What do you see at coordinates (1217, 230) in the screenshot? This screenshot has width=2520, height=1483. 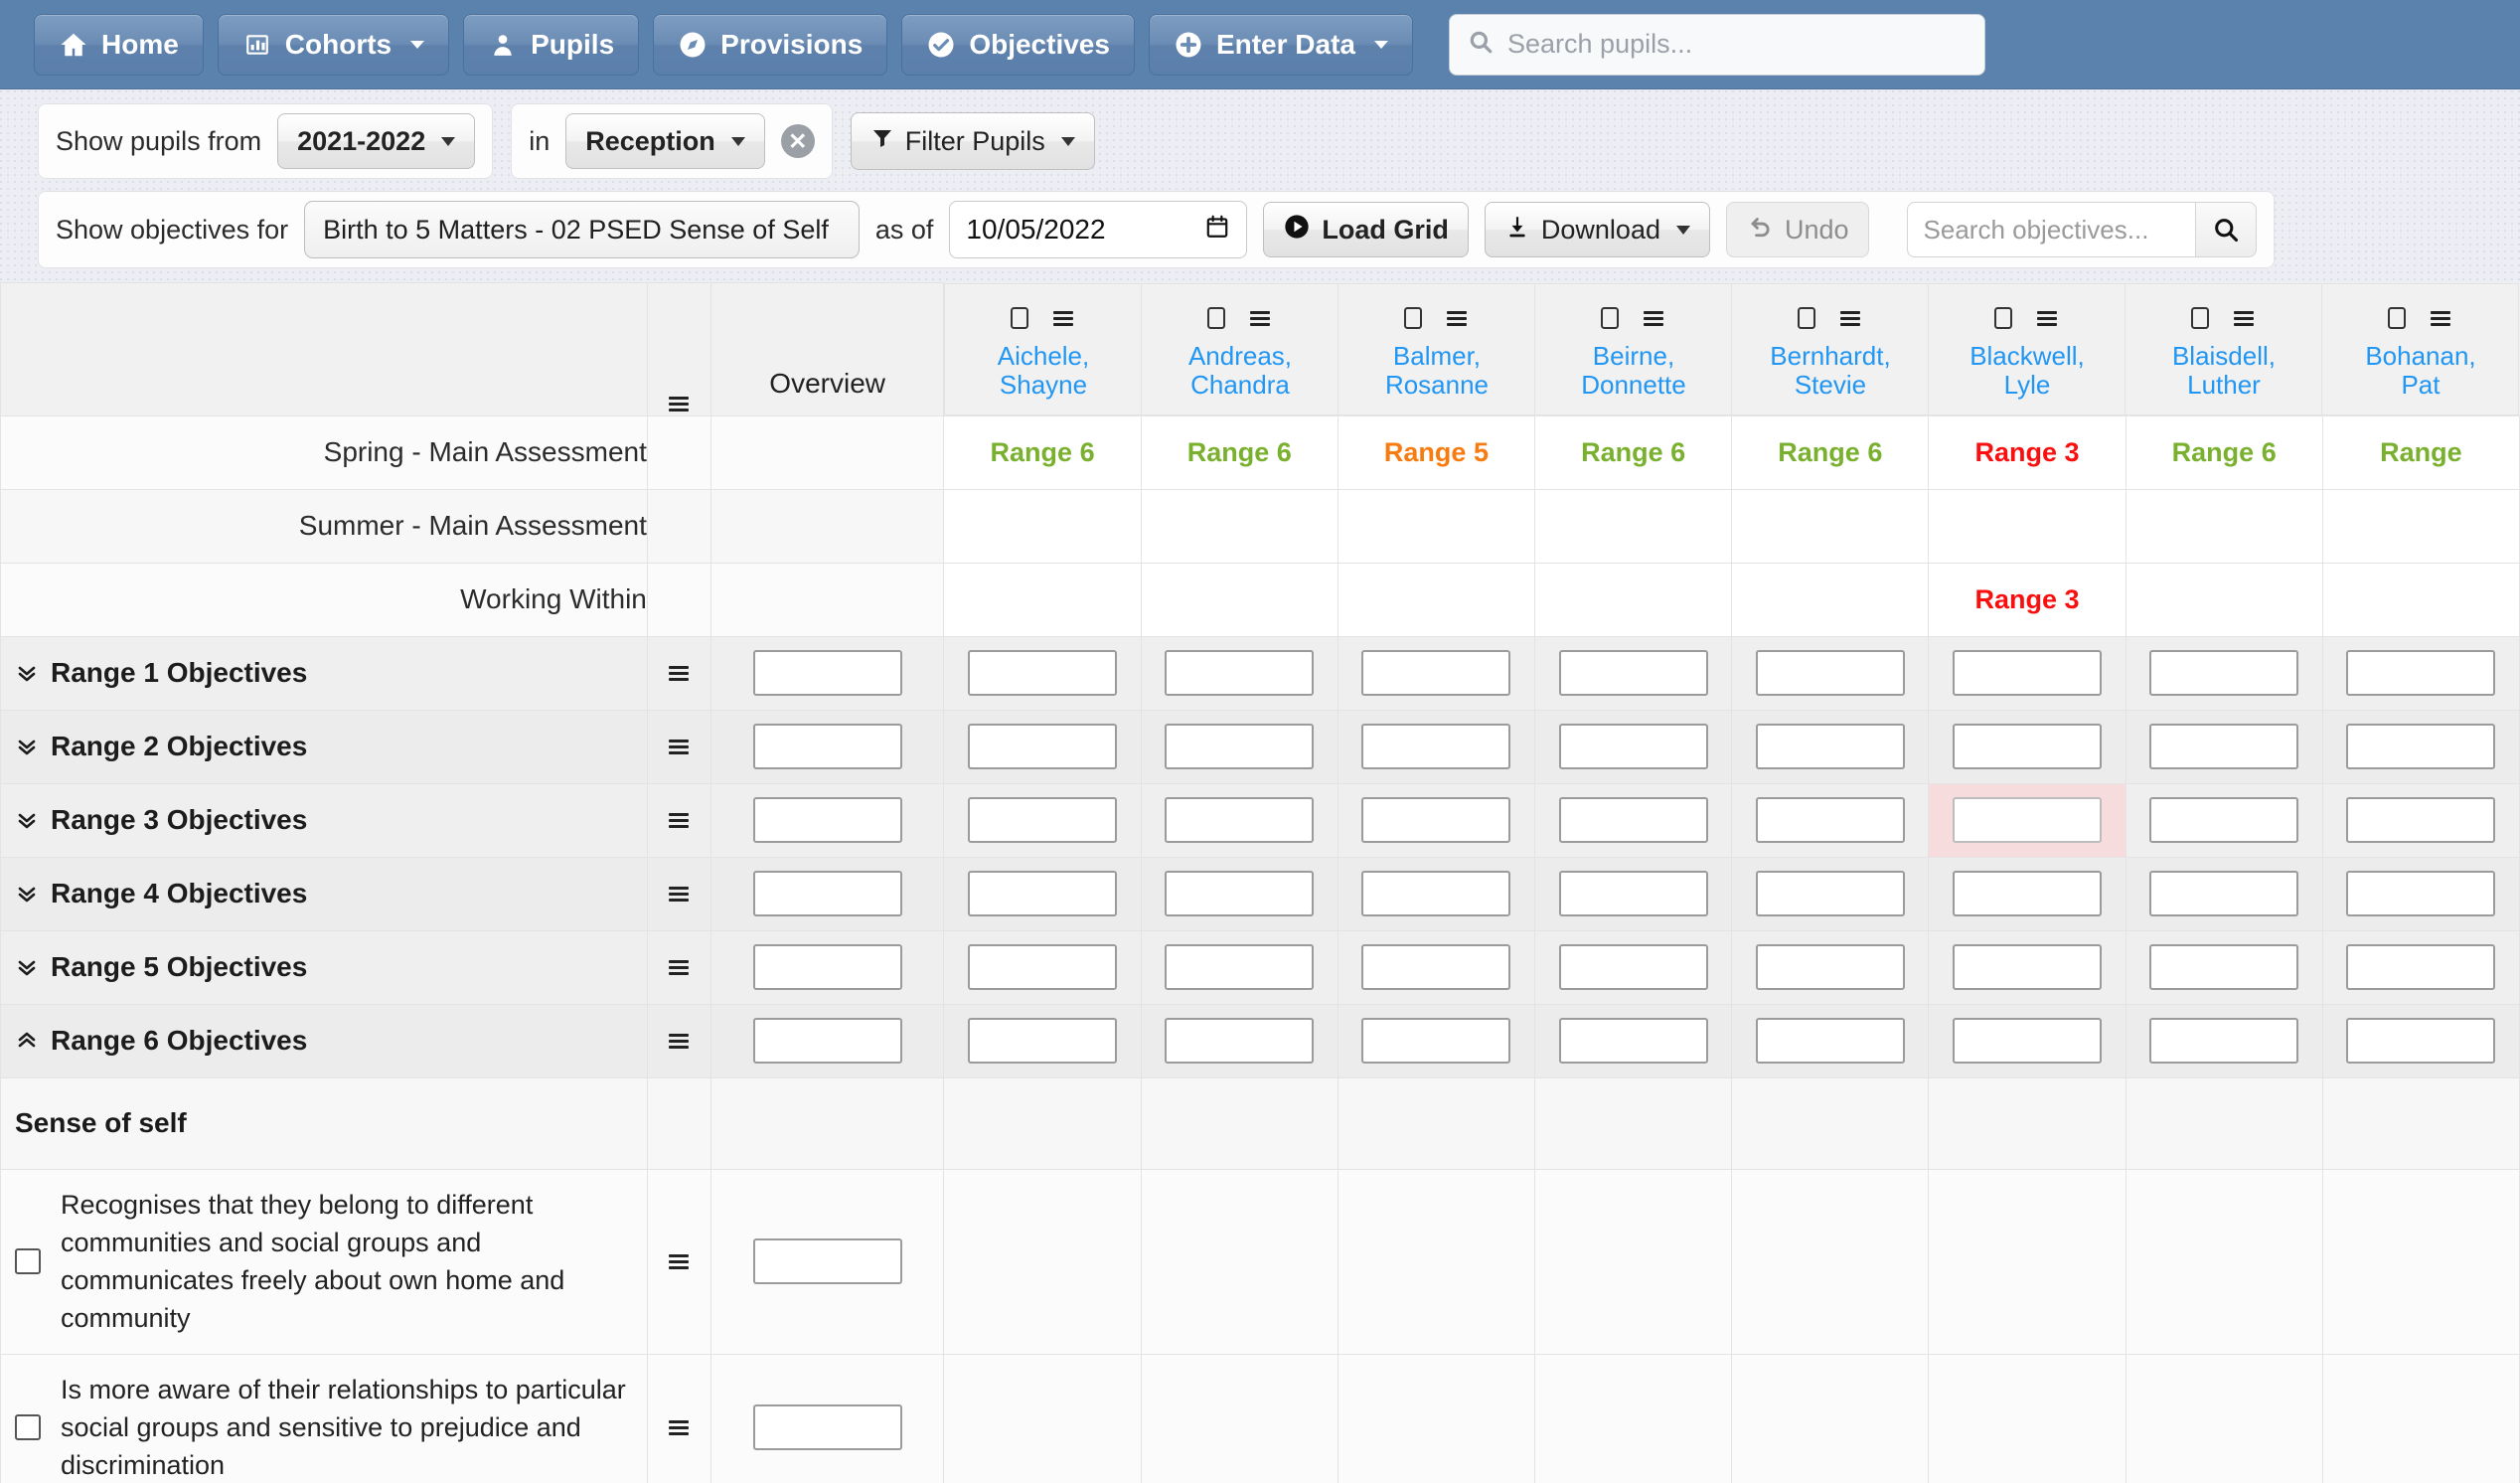 I see `calendar-icon` at bounding box center [1217, 230].